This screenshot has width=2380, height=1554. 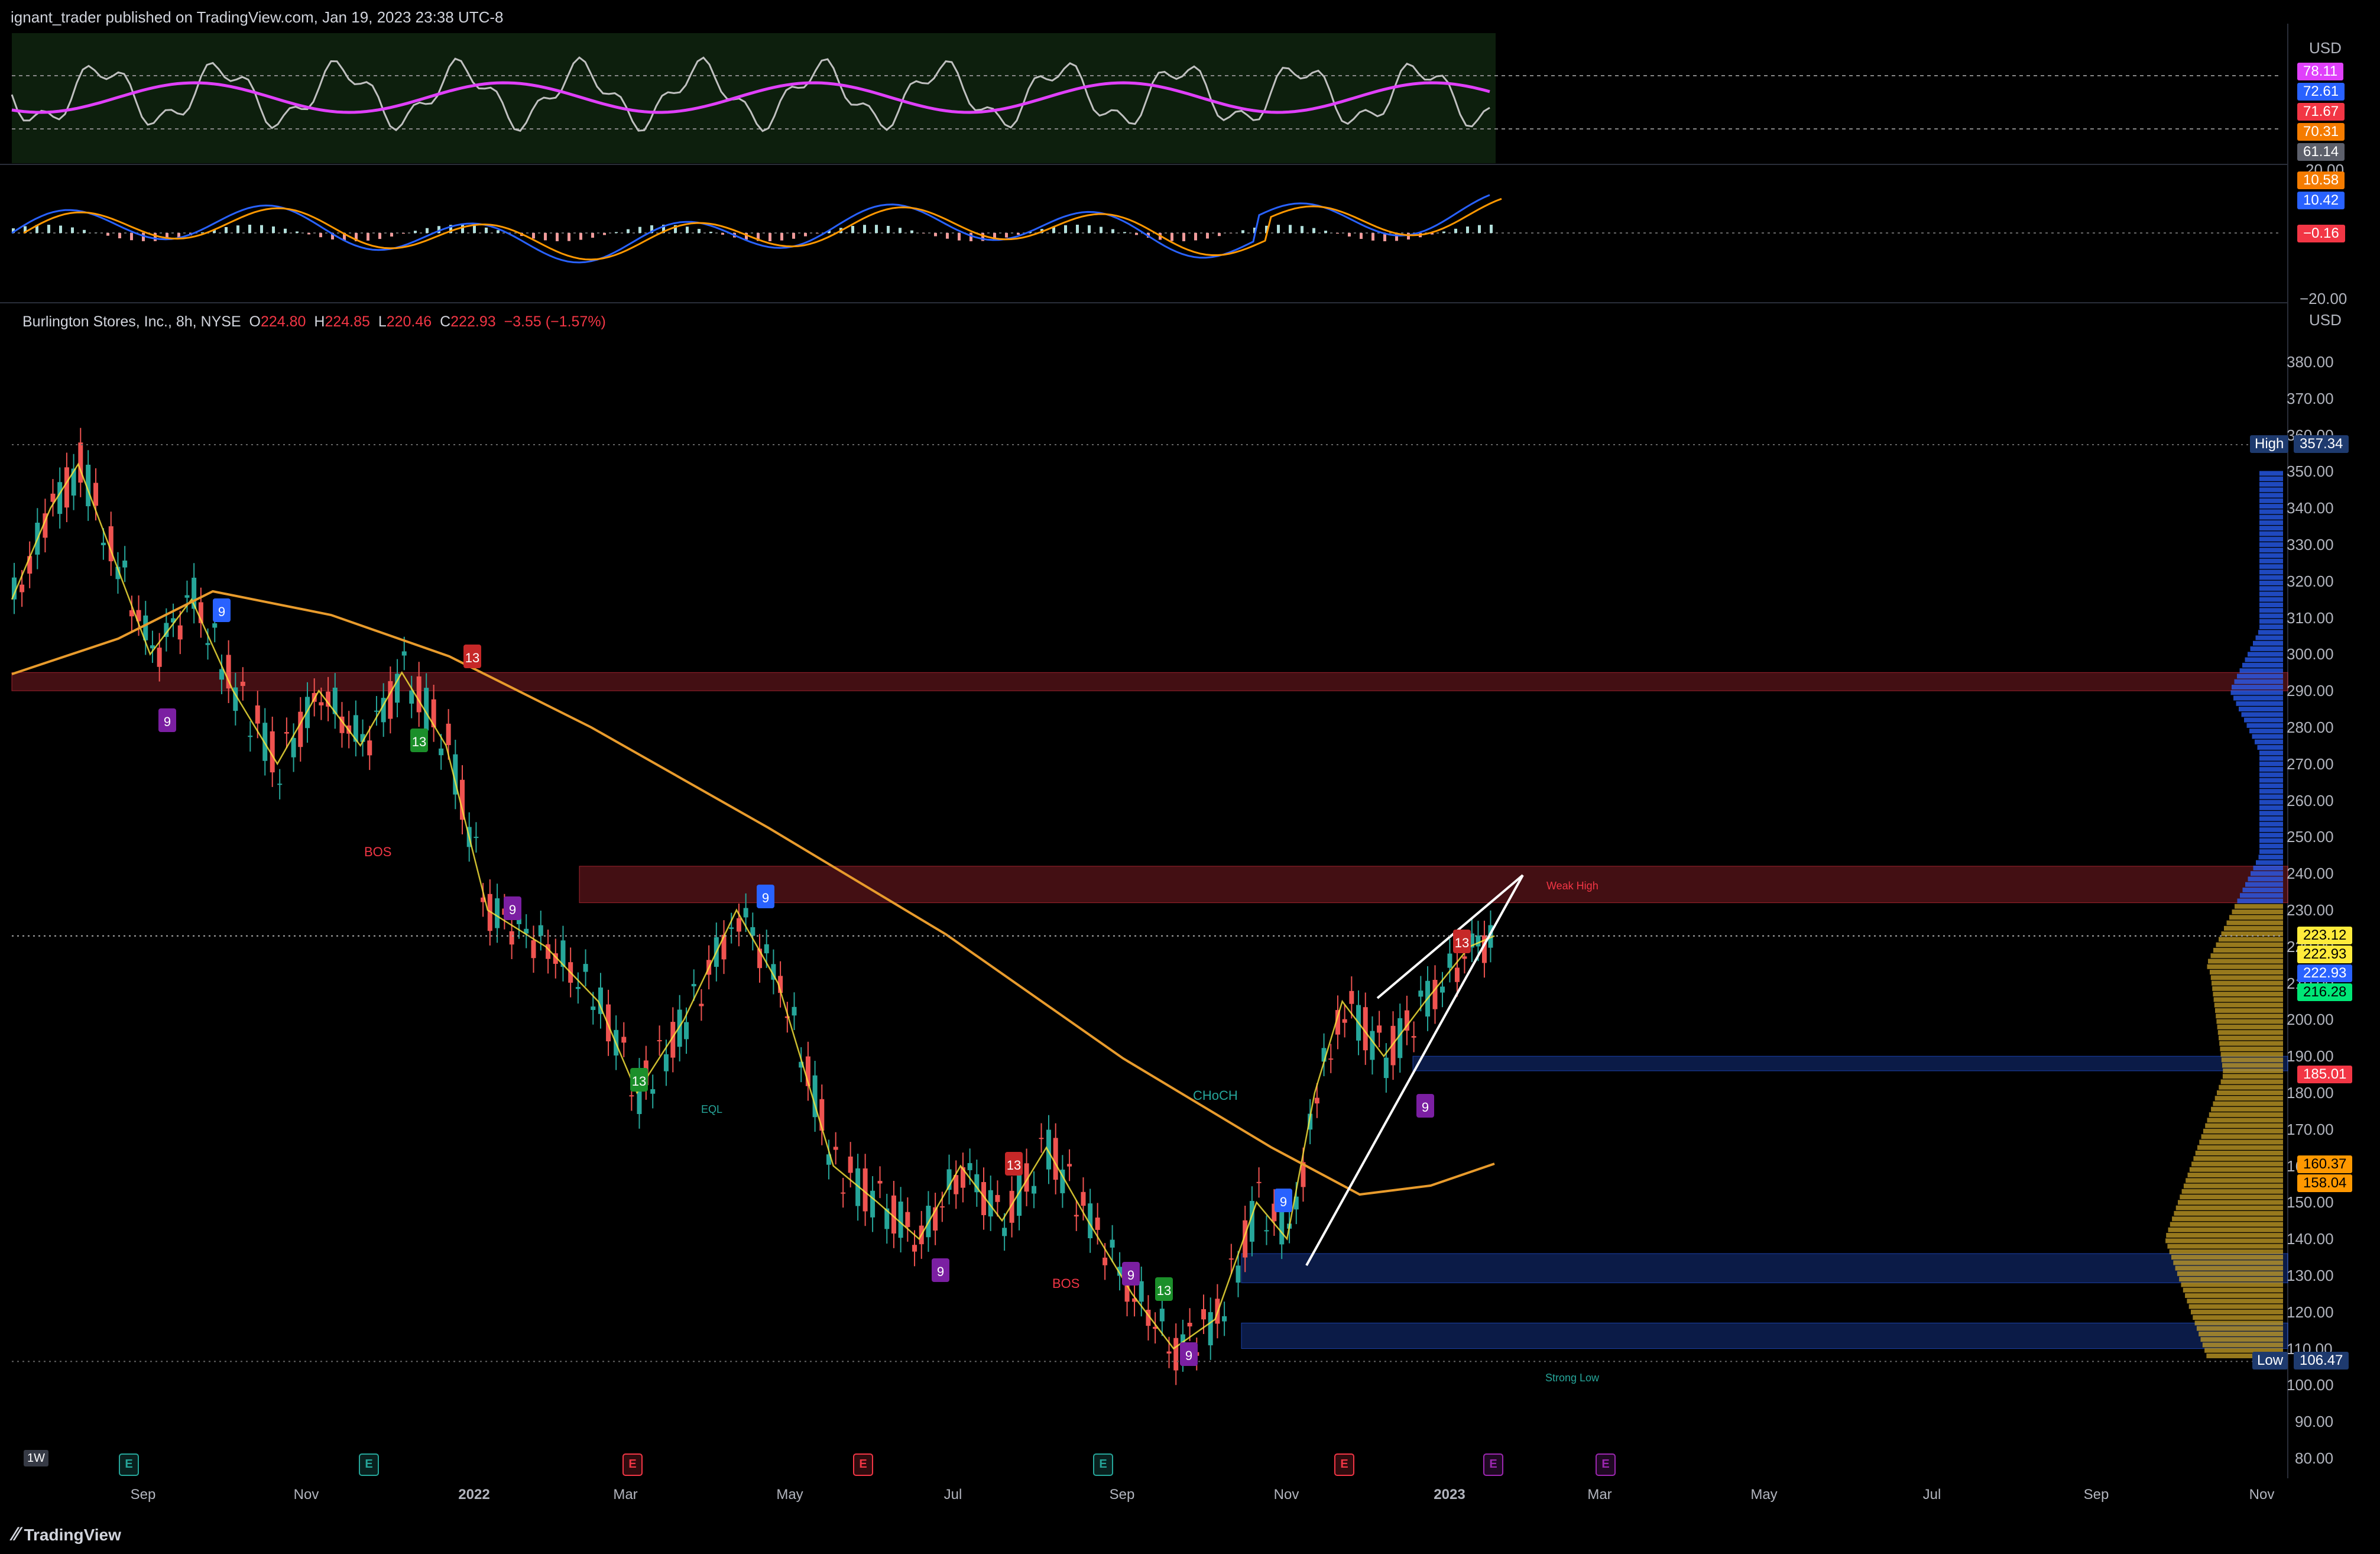 What do you see at coordinates (2325, 973) in the screenshot?
I see `price-badge: 222.93` at bounding box center [2325, 973].